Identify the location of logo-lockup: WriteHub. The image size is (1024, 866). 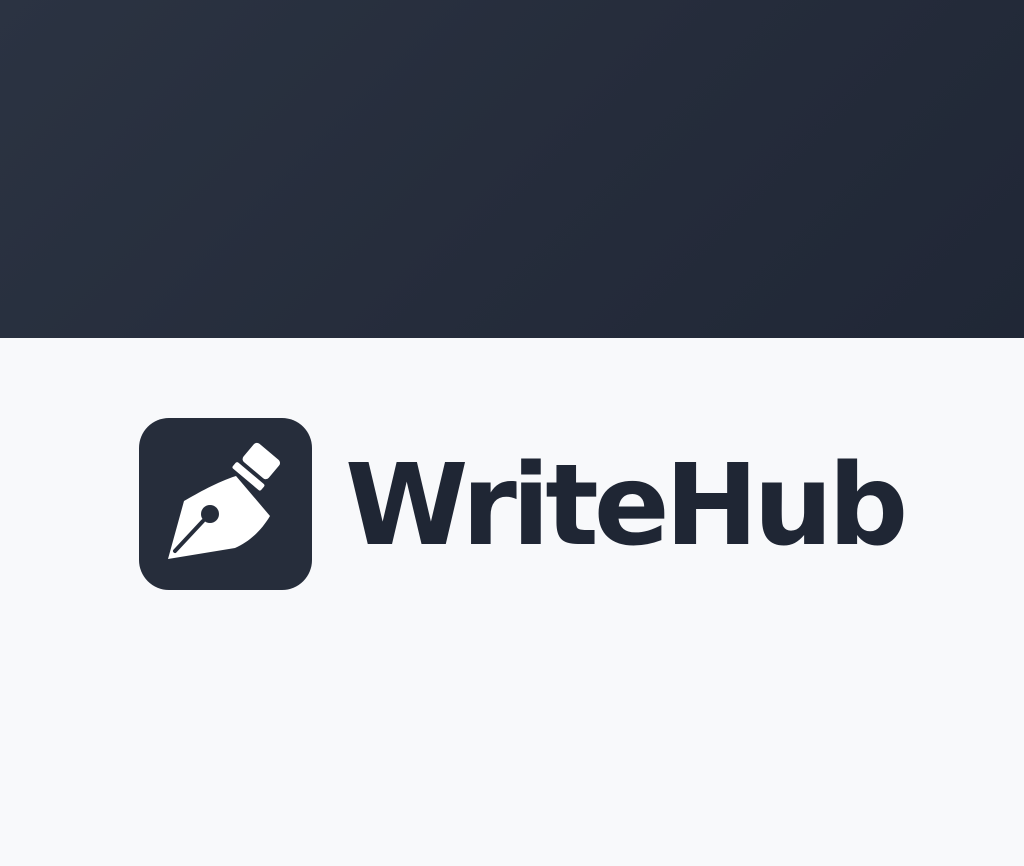
(523, 504).